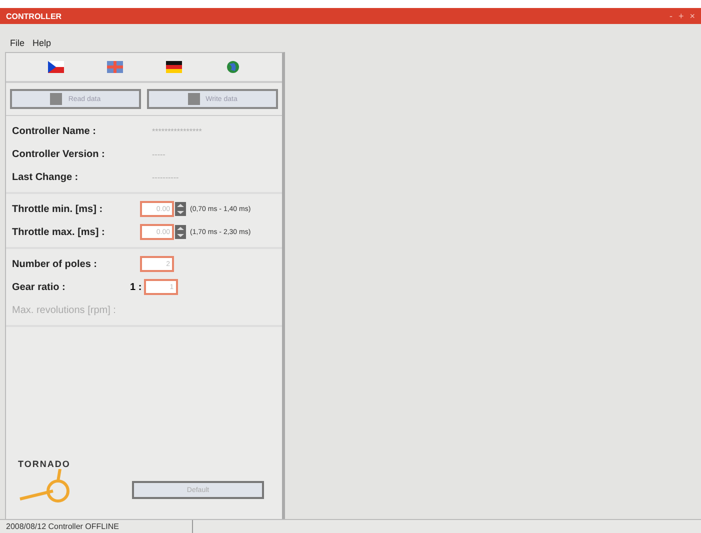 The image size is (701, 533). I want to click on field-label: Controller Name :, so click(54, 131).